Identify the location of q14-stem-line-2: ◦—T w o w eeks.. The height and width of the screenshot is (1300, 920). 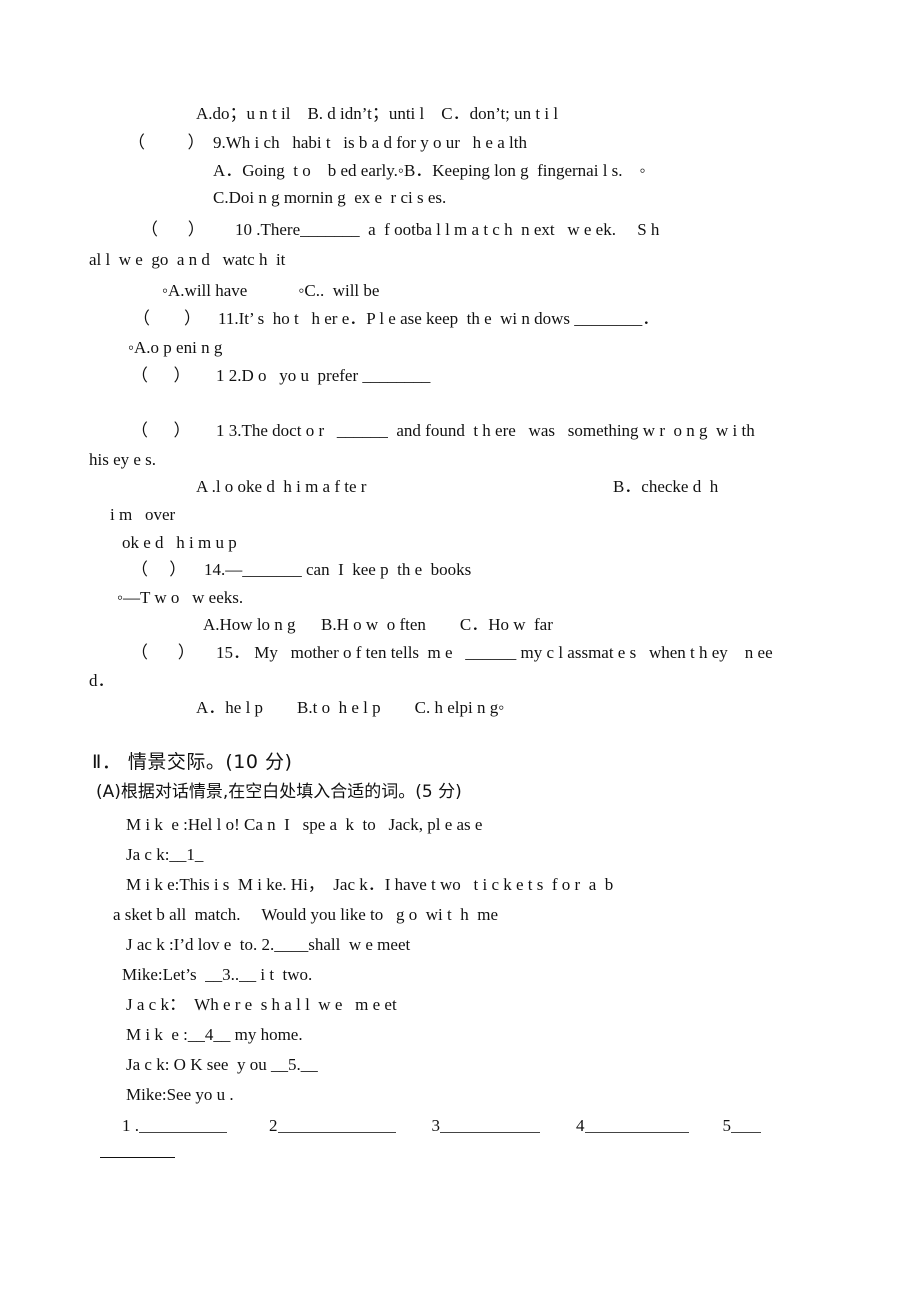
(180, 597).